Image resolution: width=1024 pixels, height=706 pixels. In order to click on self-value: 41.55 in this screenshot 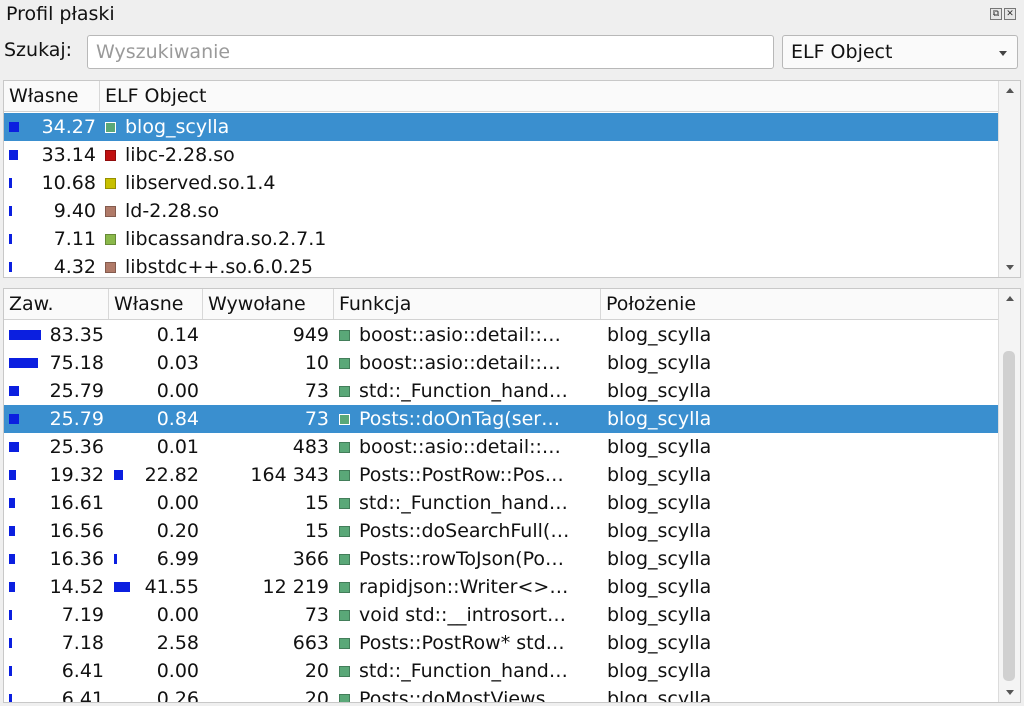, I will do `click(171, 587)`.